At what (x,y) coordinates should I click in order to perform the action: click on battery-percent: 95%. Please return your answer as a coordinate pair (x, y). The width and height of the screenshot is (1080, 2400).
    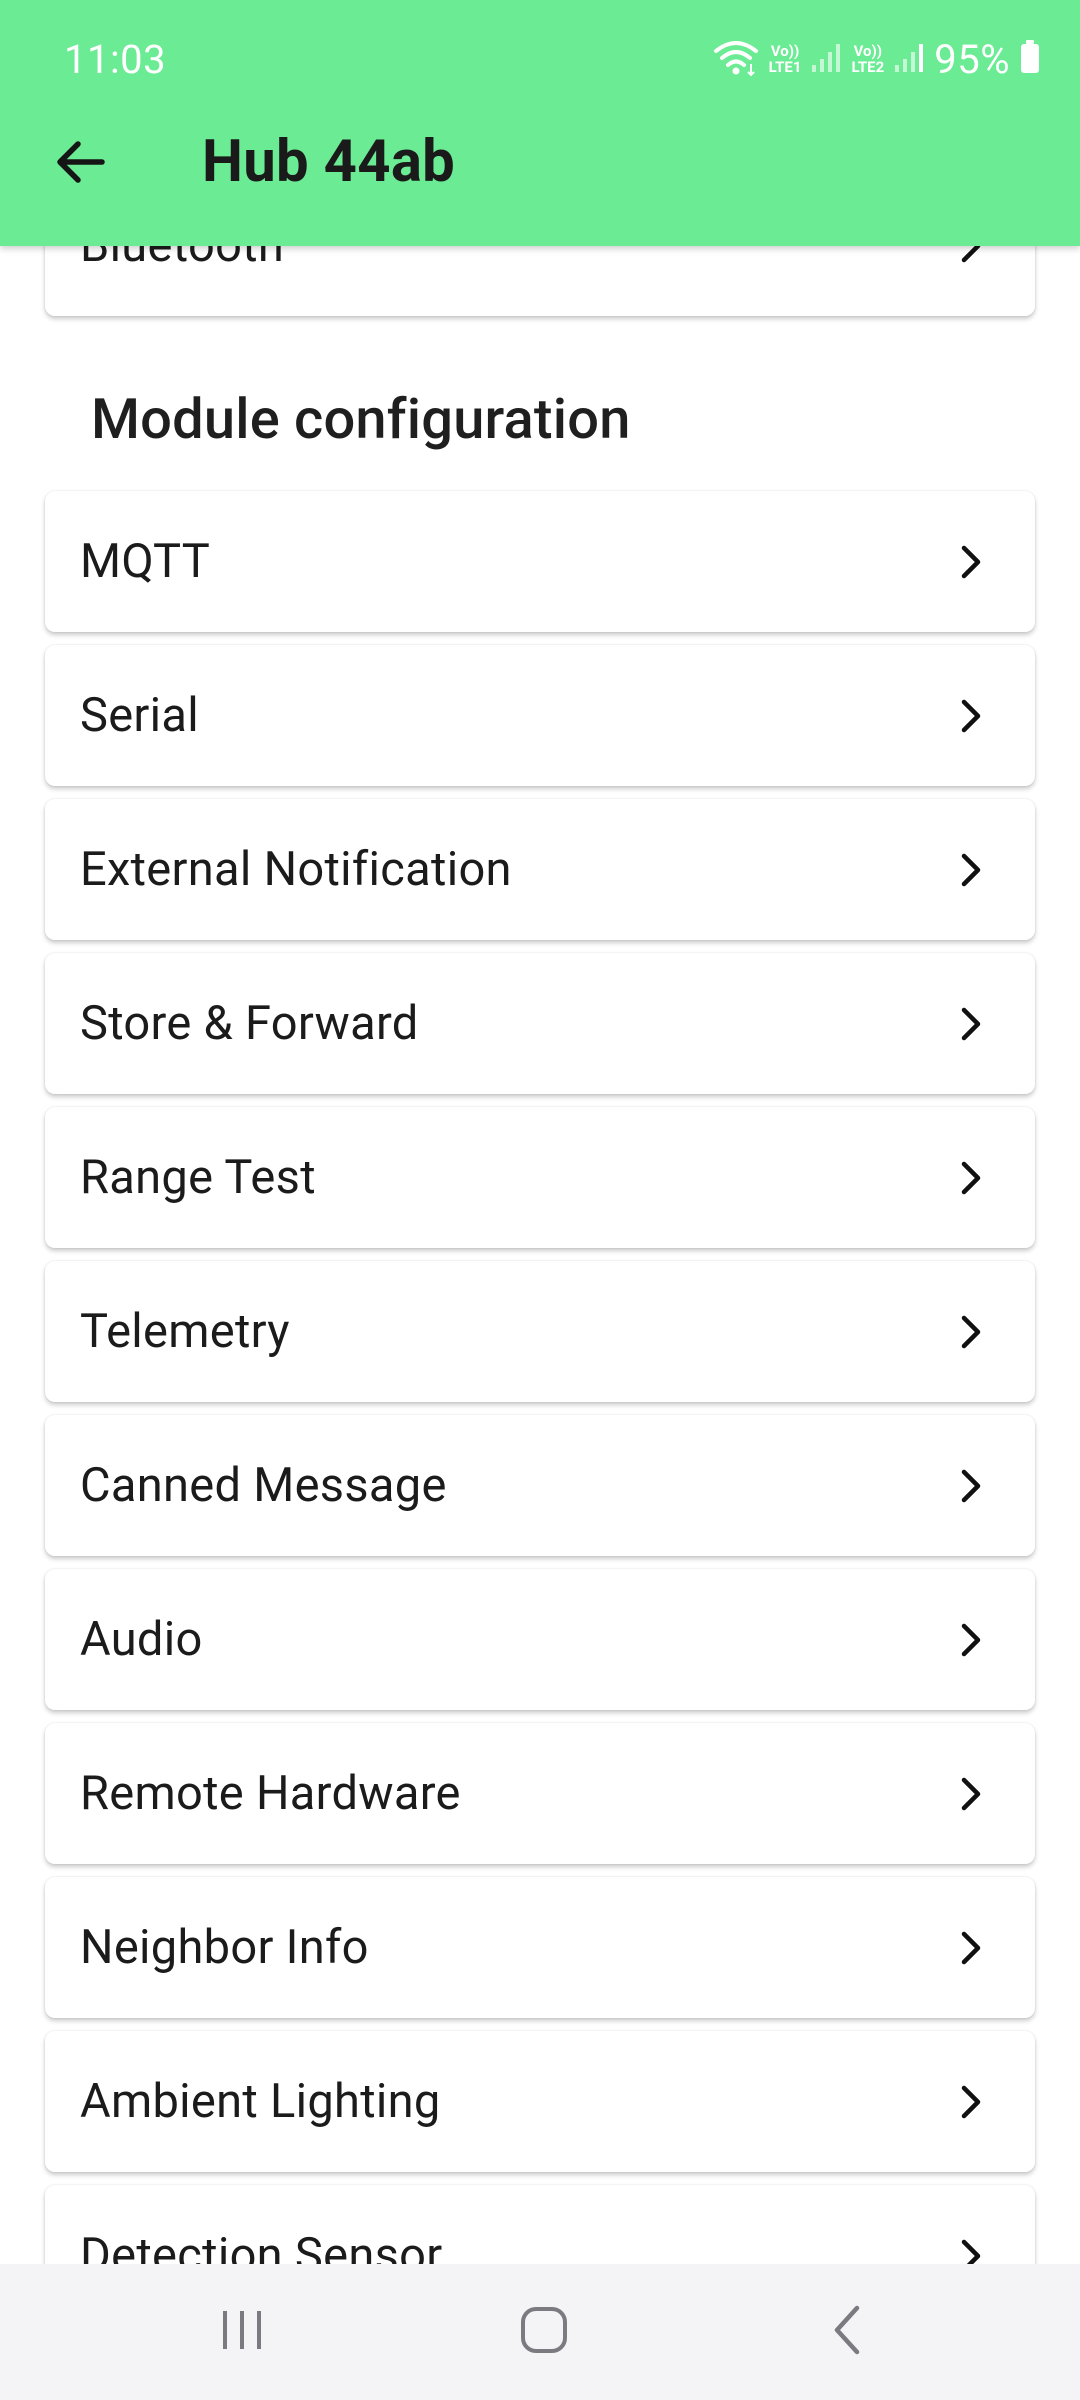
    Looking at the image, I should click on (972, 59).